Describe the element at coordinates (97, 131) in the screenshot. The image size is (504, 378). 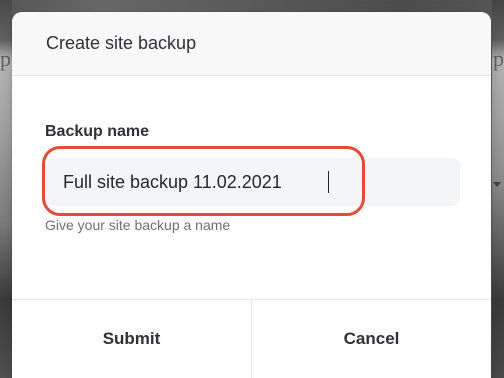
I see `backup-name-label: Backup name` at that location.